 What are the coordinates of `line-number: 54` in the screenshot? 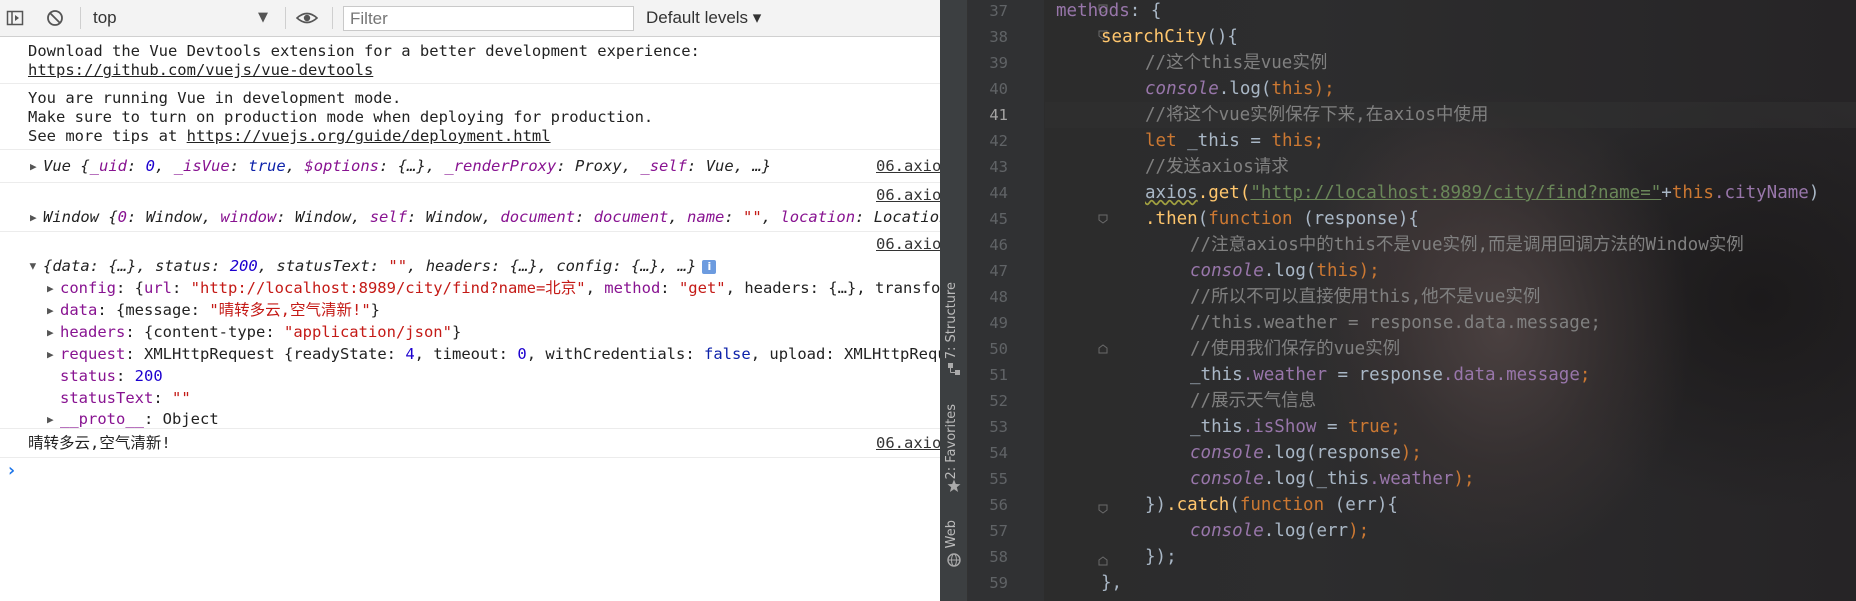 It's located at (998, 453).